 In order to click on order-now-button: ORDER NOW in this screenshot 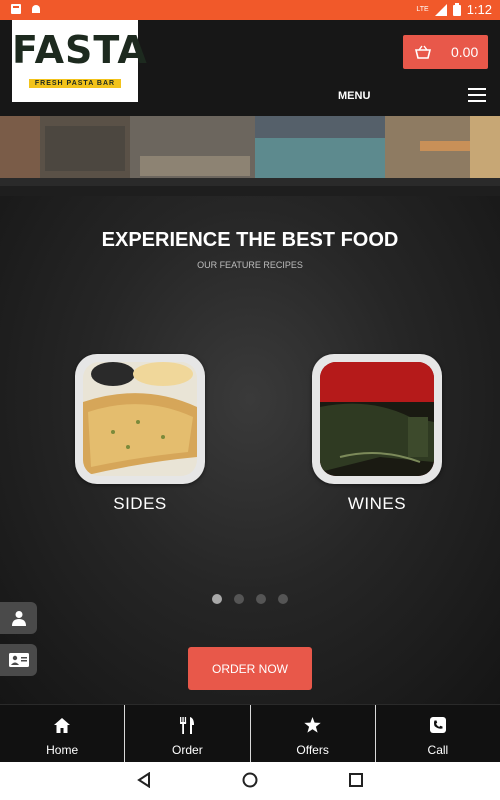, I will do `click(250, 668)`.